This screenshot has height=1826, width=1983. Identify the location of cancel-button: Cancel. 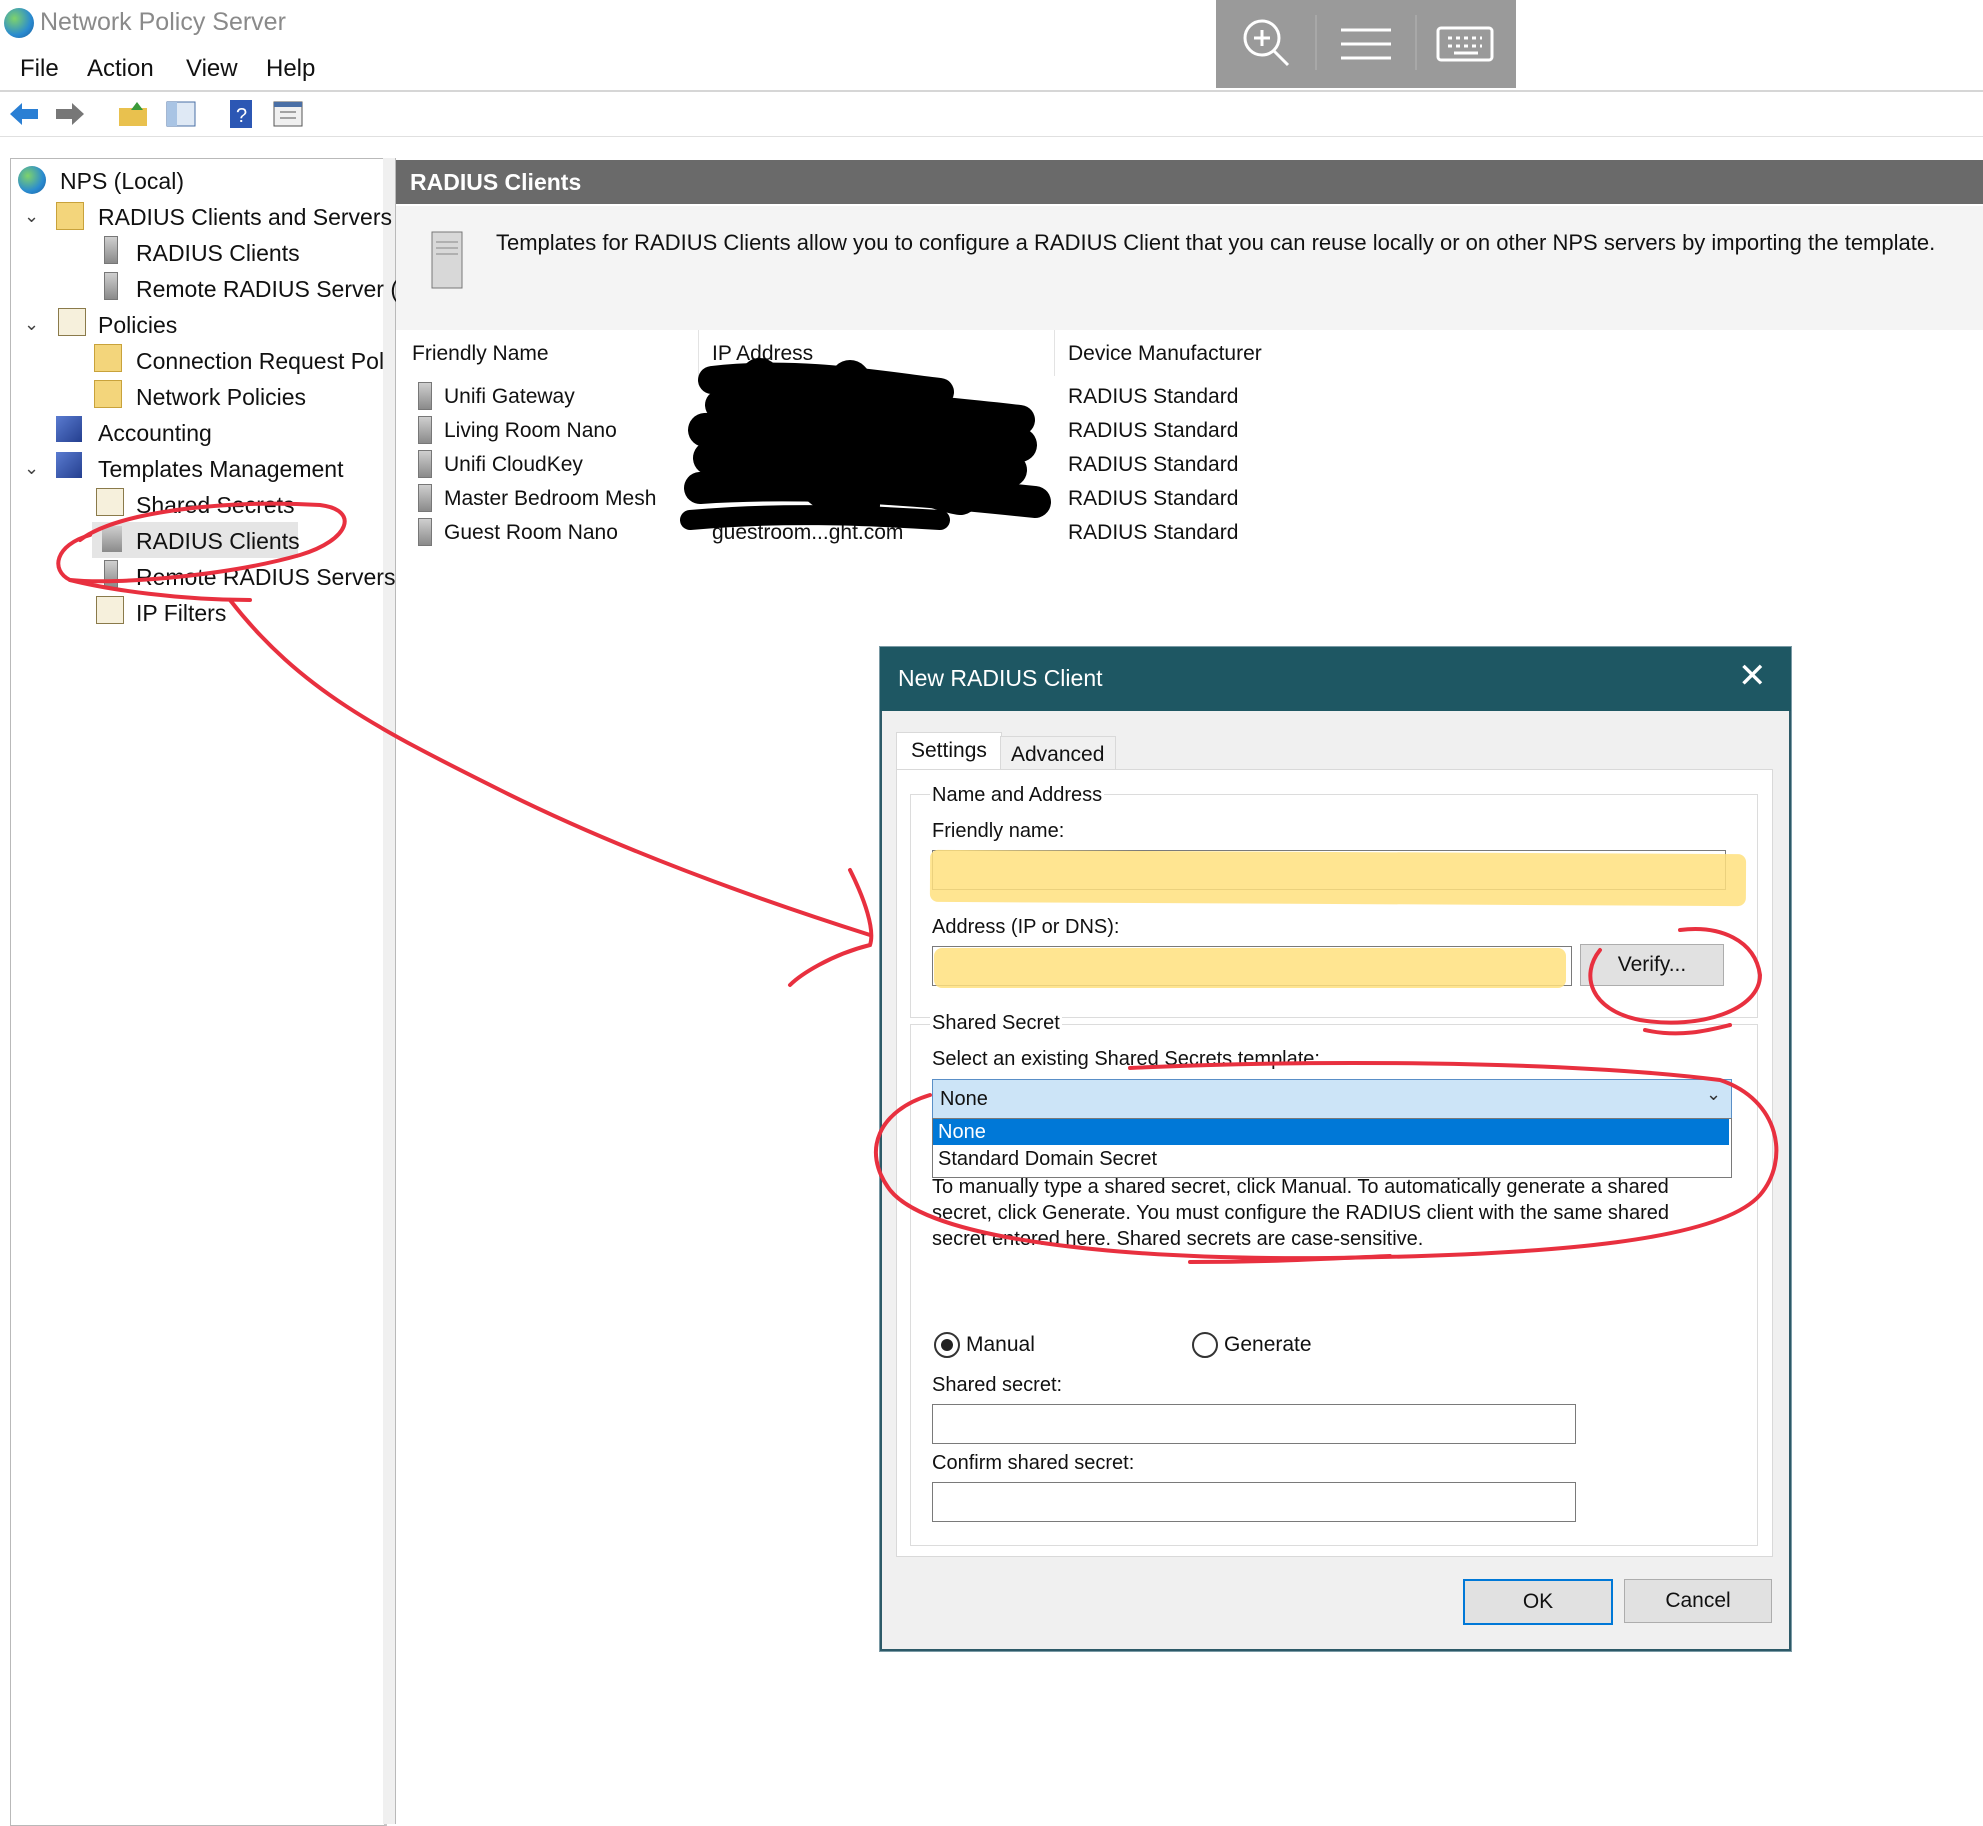
(1698, 1601).